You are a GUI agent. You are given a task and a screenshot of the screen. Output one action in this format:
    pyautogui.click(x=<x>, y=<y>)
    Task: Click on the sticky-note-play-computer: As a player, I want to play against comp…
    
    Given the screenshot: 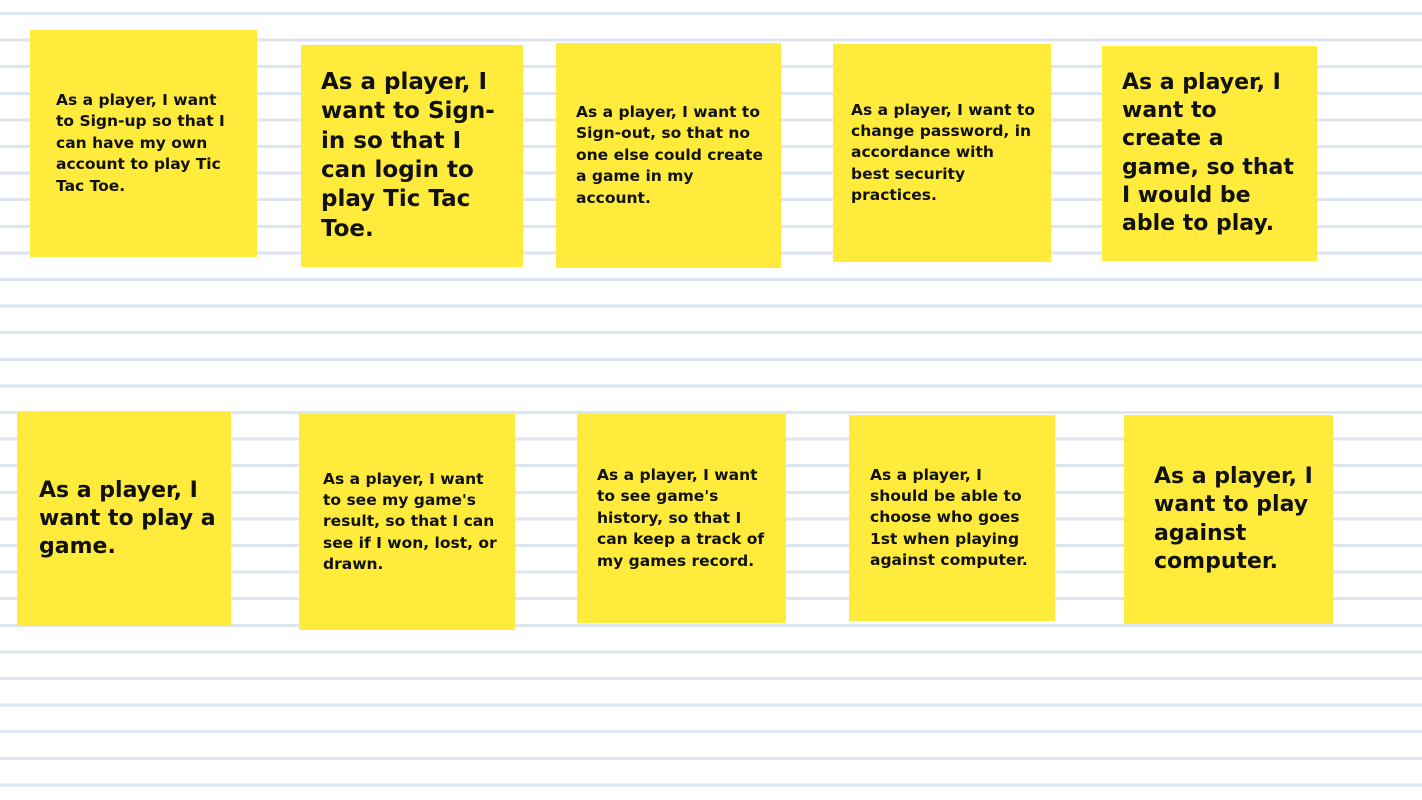 What is the action you would take?
    pyautogui.click(x=1228, y=519)
    